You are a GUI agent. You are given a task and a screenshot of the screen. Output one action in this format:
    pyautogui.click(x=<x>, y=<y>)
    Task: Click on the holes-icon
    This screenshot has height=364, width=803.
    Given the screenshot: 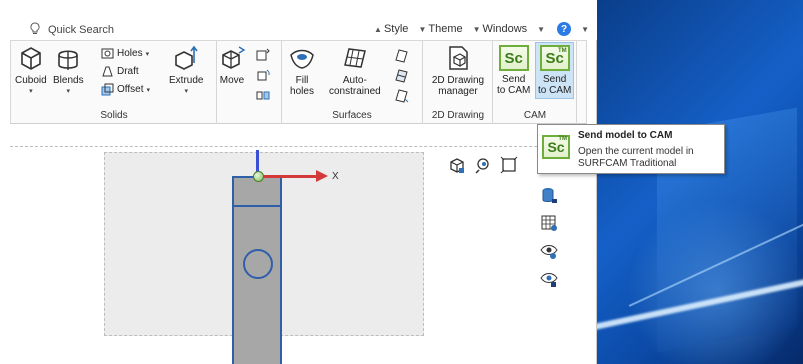 What is the action you would take?
    pyautogui.click(x=107, y=53)
    